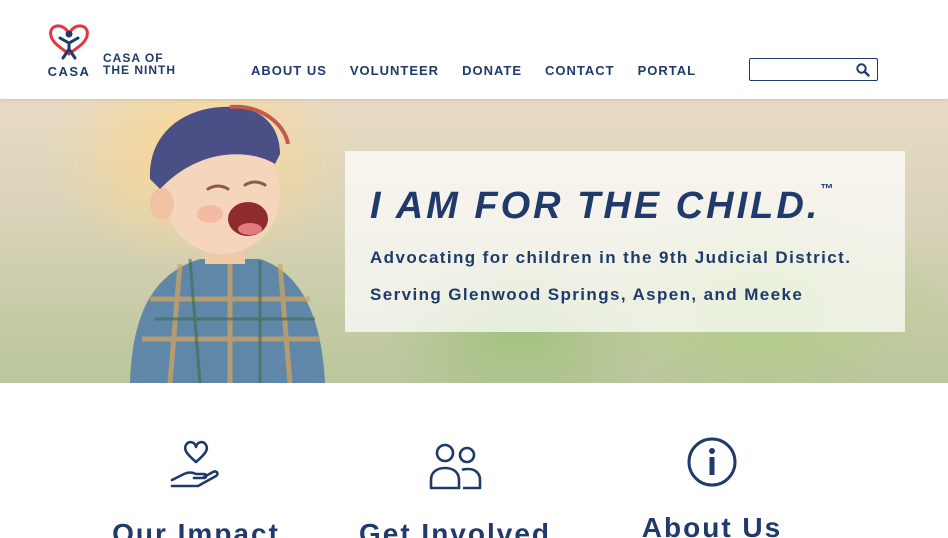 This screenshot has height=538, width=948. What do you see at coordinates (194, 464) in the screenshot?
I see `heart-hand-icon` at bounding box center [194, 464].